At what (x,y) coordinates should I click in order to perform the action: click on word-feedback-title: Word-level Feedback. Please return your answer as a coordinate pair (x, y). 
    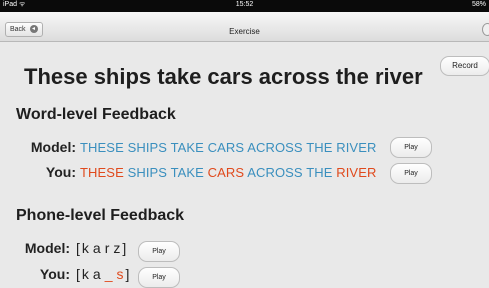
    Looking at the image, I should click on (96, 114).